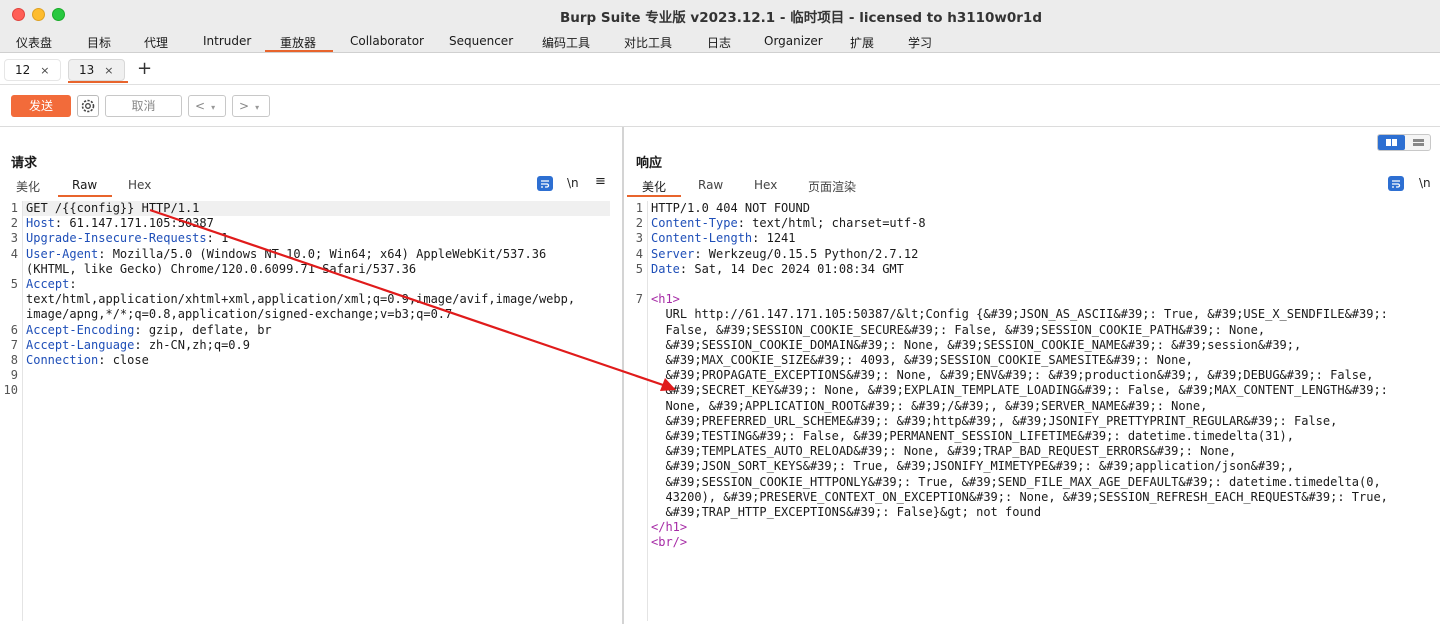  I want to click on header-name: Accept-Language, so click(80, 344).